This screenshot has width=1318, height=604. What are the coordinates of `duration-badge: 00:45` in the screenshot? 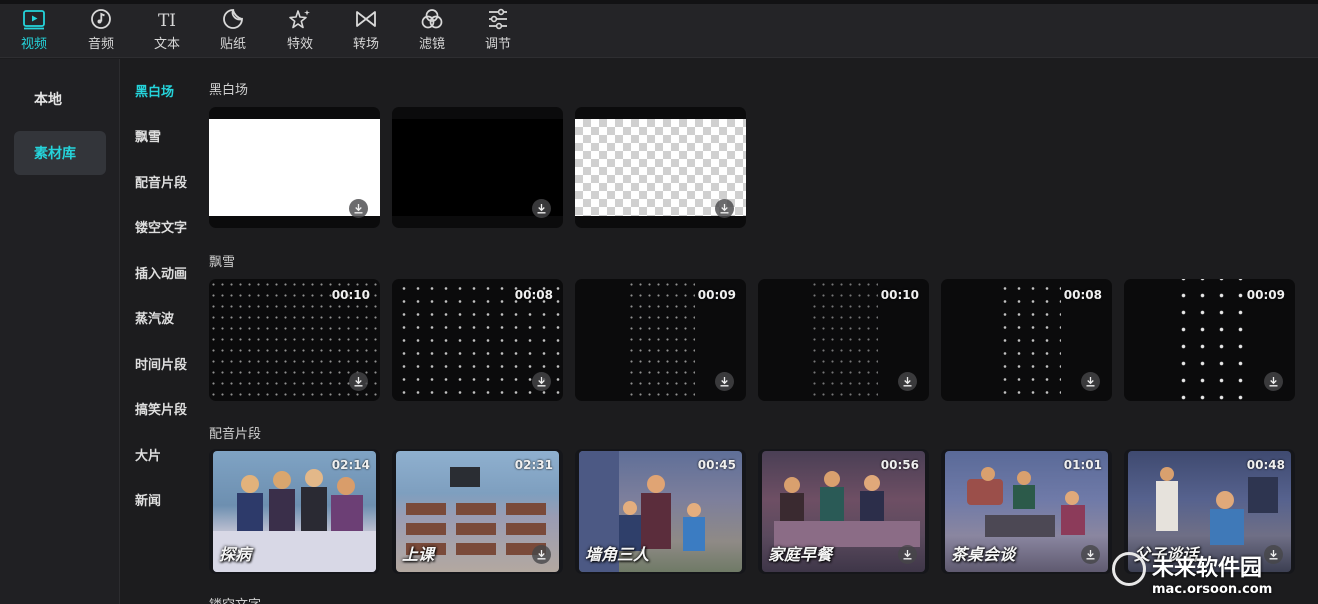 It's located at (716, 465).